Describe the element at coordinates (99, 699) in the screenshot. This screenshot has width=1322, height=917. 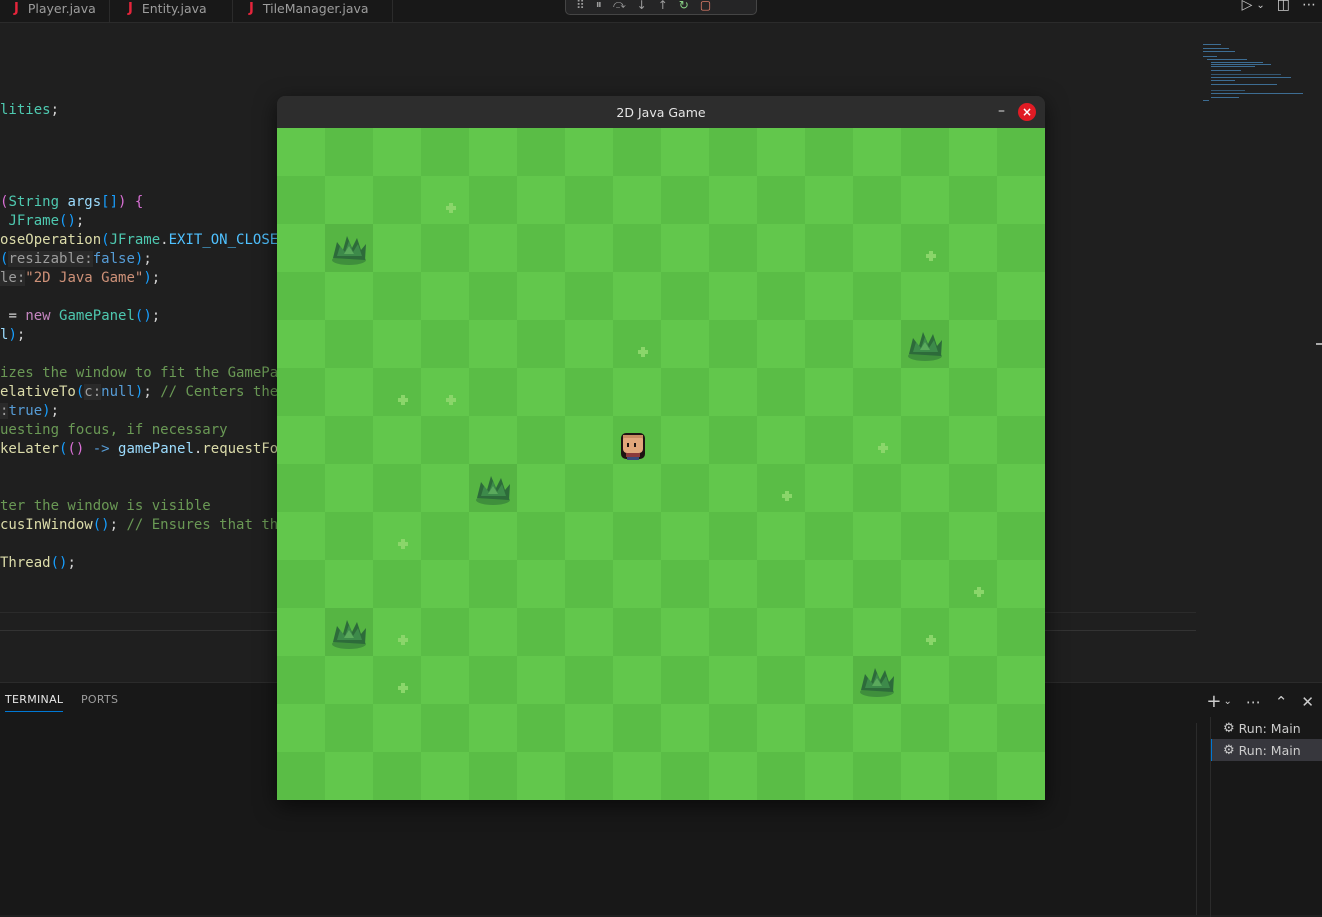
I see `tab-ports: PORTS` at that location.